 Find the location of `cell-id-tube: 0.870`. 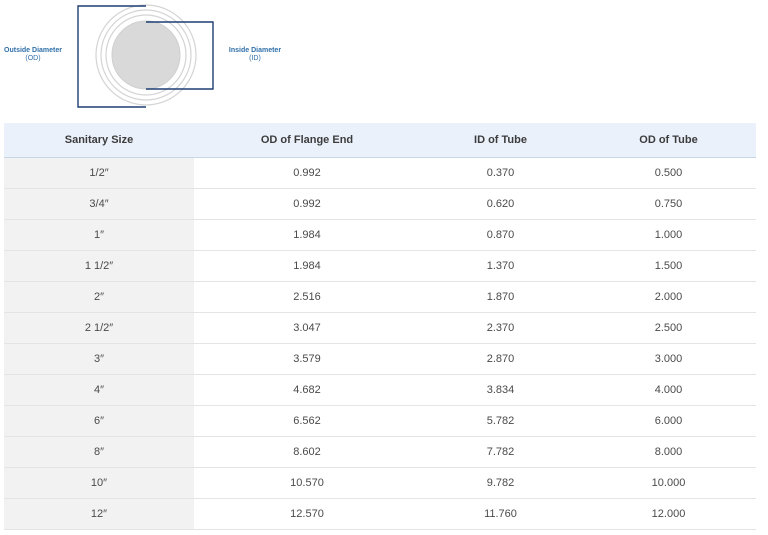

cell-id-tube: 0.870 is located at coordinates (500, 235).